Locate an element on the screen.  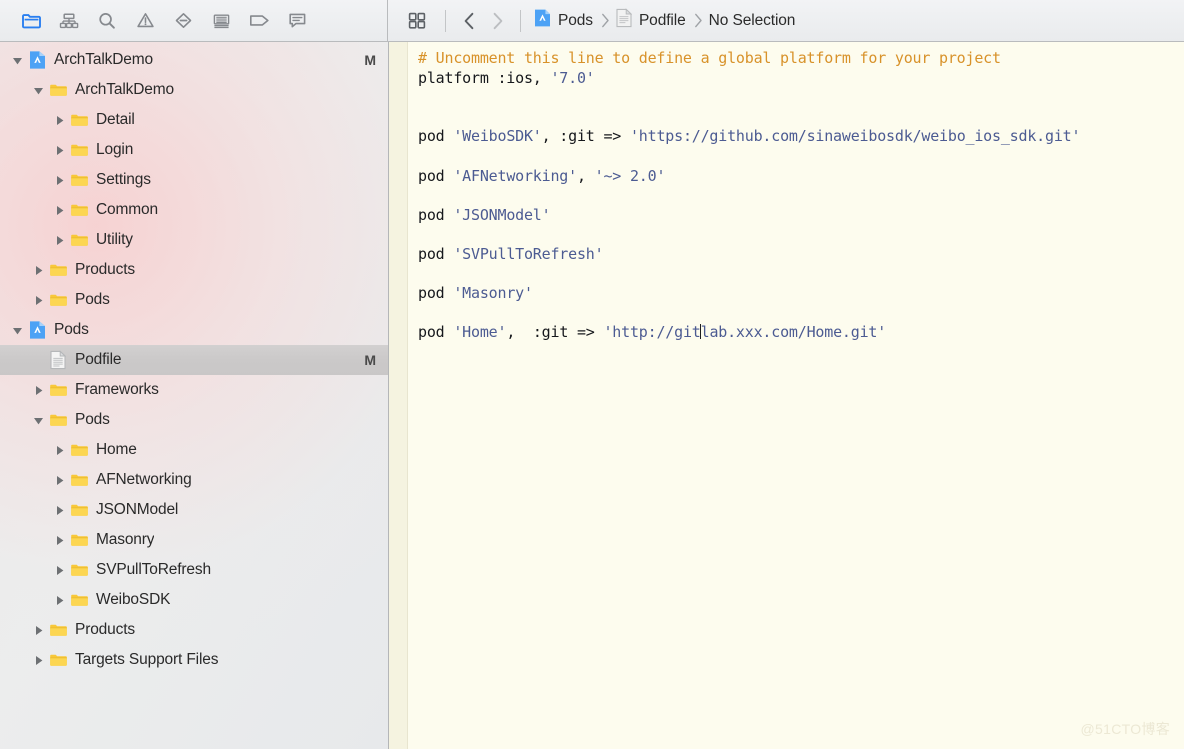
code-line: pod 'Masonry' is located at coordinates (801, 294).